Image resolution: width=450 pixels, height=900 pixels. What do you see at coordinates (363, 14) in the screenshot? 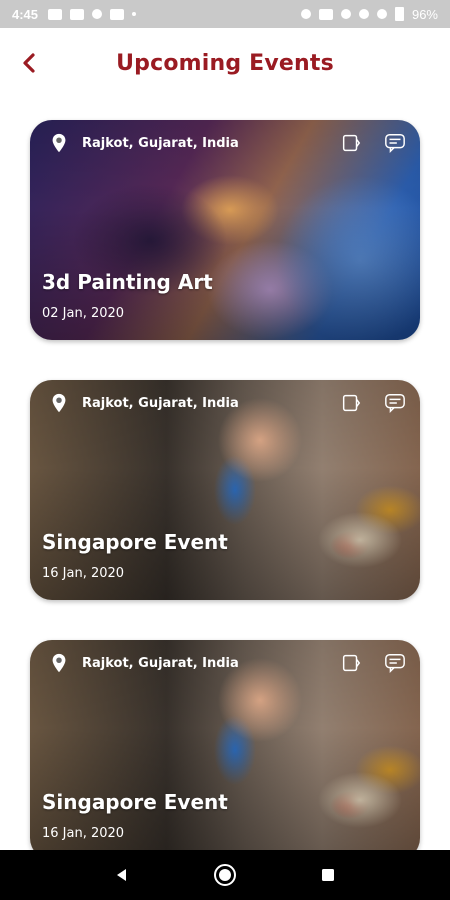
I see `wifi-icon` at bounding box center [363, 14].